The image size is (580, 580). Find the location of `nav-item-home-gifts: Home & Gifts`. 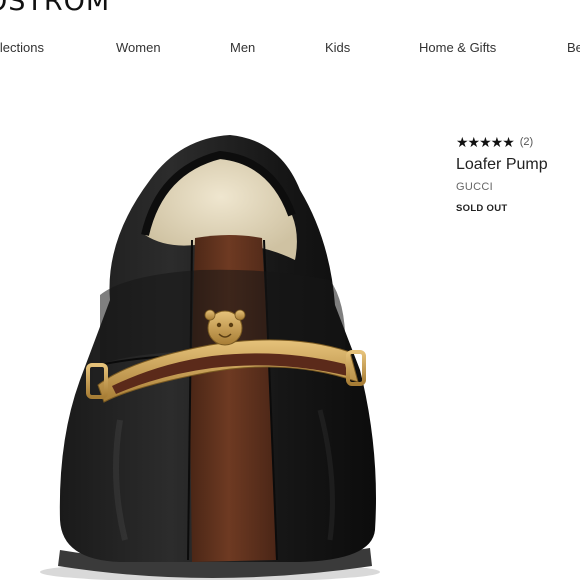

nav-item-home-gifts: Home & Gifts is located at coordinates (457, 47).